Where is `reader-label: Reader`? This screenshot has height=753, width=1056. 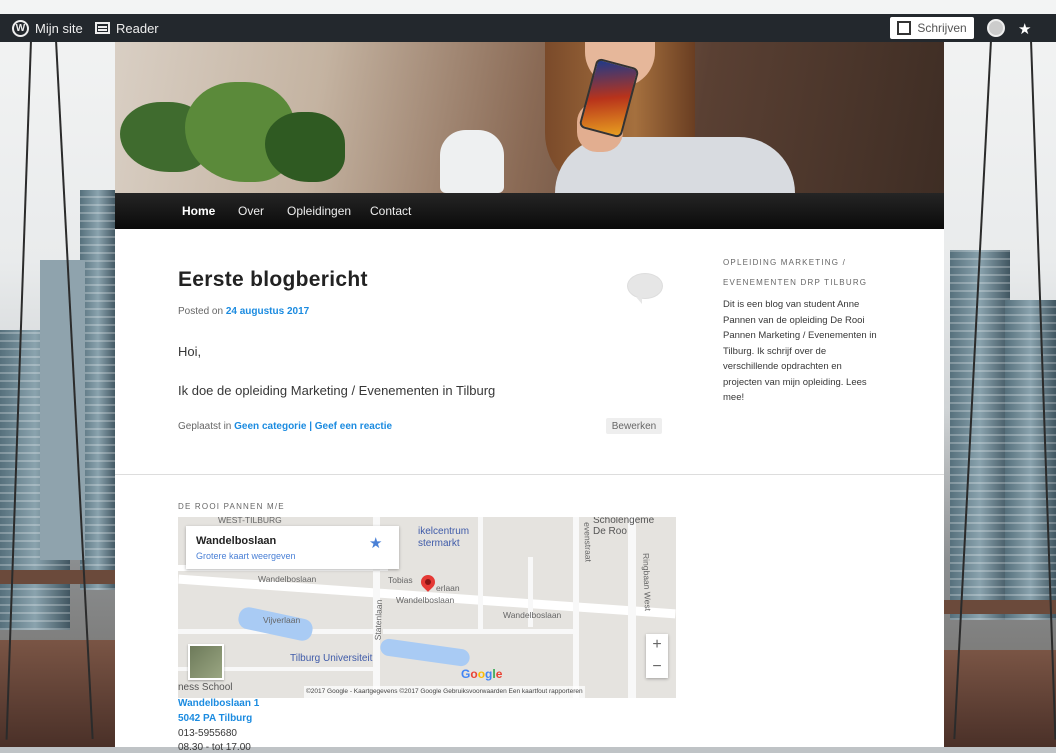
reader-label: Reader is located at coordinates (137, 28).